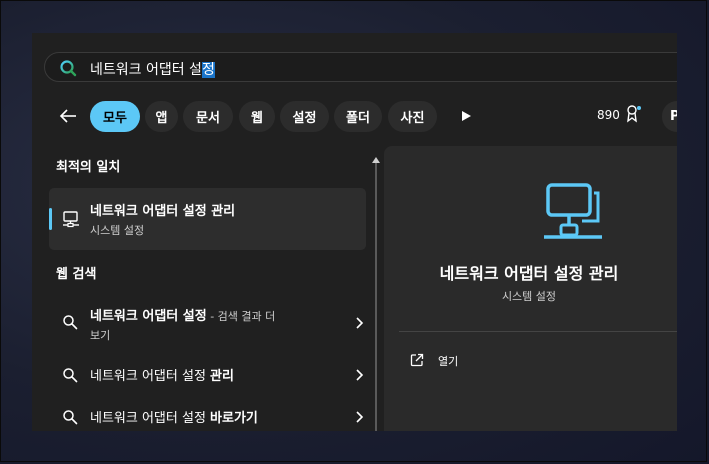  What do you see at coordinates (150, 376) in the screenshot?
I see `web-result-1-main: 네트워크 어댑터 설정` at bounding box center [150, 376].